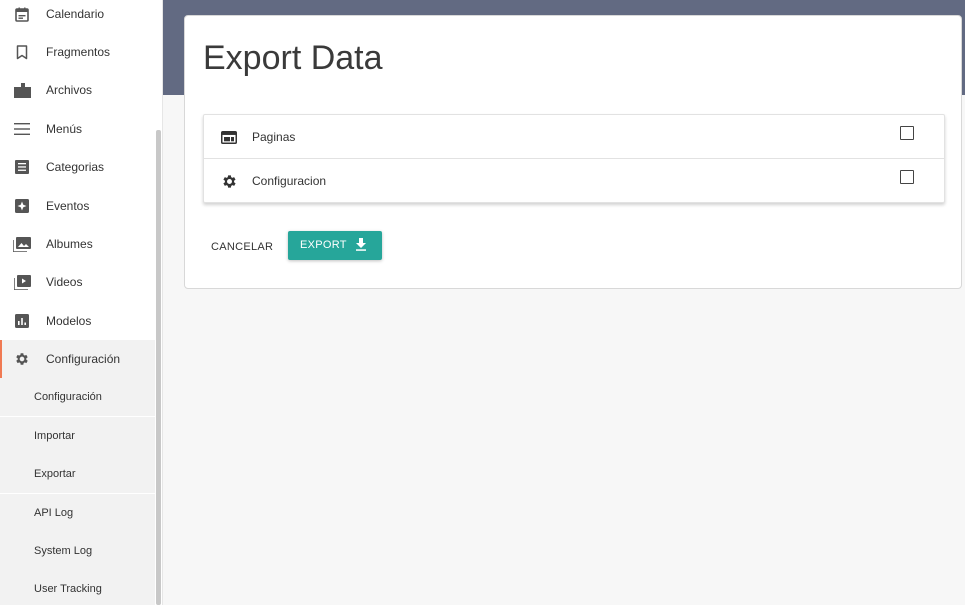 The image size is (965, 605). What do you see at coordinates (323, 245) in the screenshot?
I see `export-button-label: EXPORT` at bounding box center [323, 245].